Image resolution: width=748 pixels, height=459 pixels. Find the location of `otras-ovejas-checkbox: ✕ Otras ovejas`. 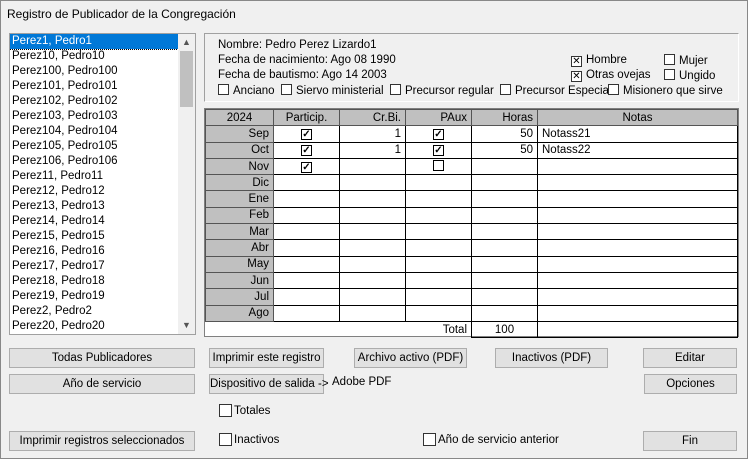

otras-ovejas-checkbox: ✕ Otras ovejas is located at coordinates (611, 75).